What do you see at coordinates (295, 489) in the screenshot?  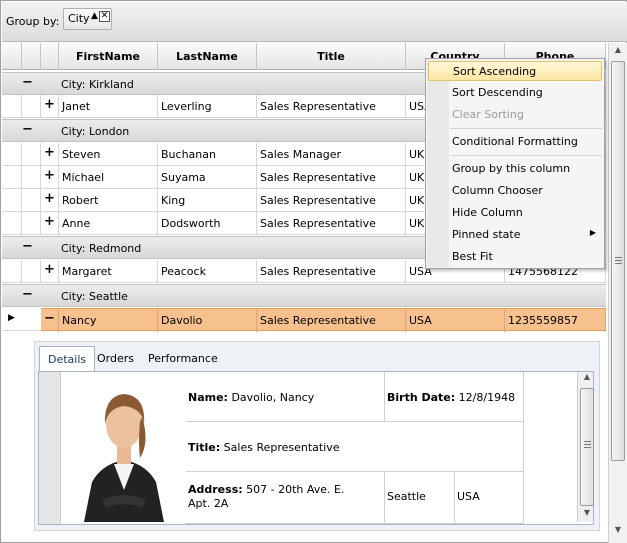 I see `address-line1: 507 - 20th Ave. E.` at bounding box center [295, 489].